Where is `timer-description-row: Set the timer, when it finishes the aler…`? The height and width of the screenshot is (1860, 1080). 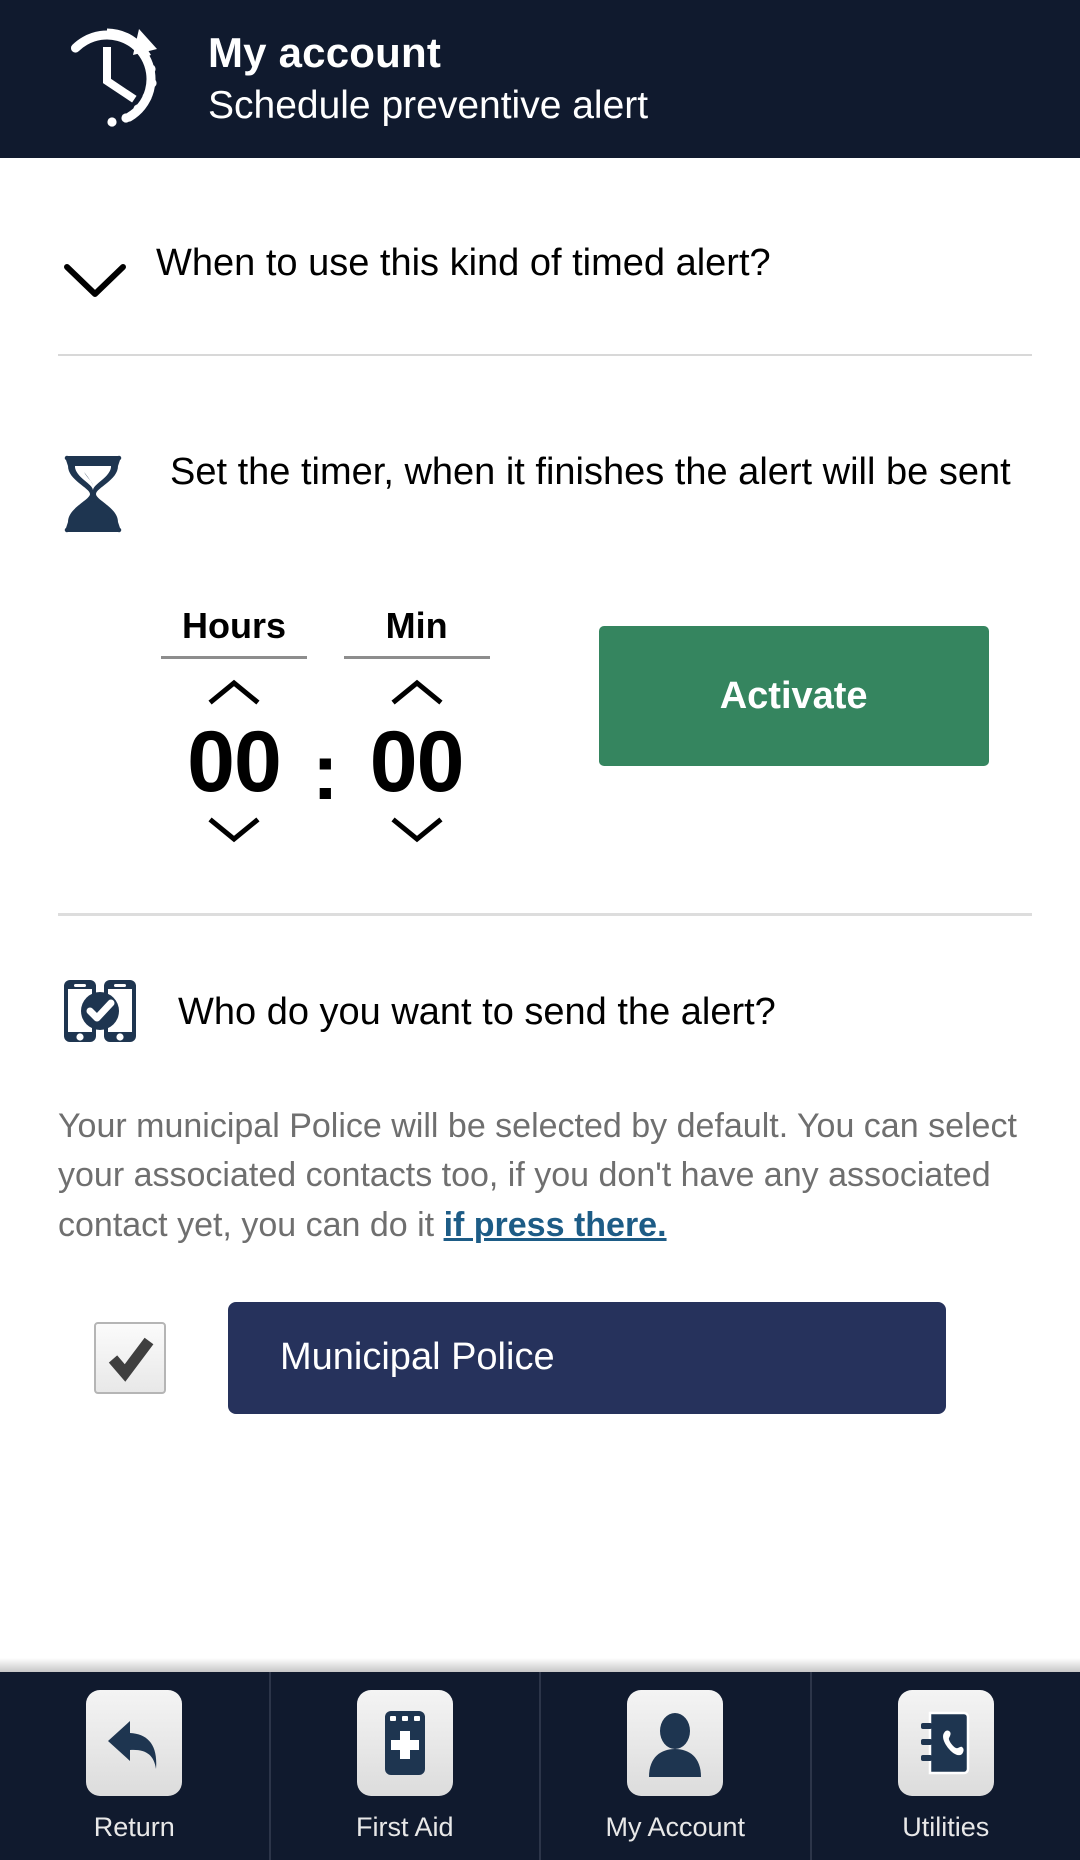 timer-description-row: Set the timer, when it finishes the aler… is located at coordinates (540, 446).